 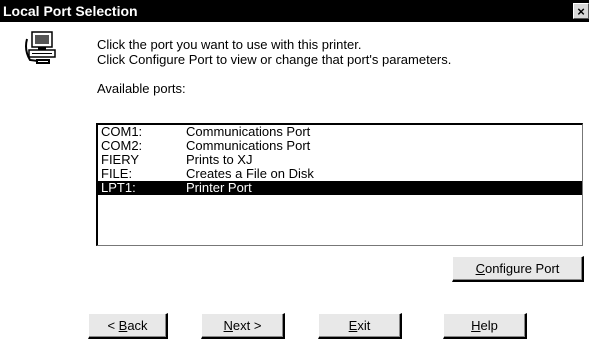 What do you see at coordinates (122, 131) in the screenshot?
I see `port-name: COM1:` at bounding box center [122, 131].